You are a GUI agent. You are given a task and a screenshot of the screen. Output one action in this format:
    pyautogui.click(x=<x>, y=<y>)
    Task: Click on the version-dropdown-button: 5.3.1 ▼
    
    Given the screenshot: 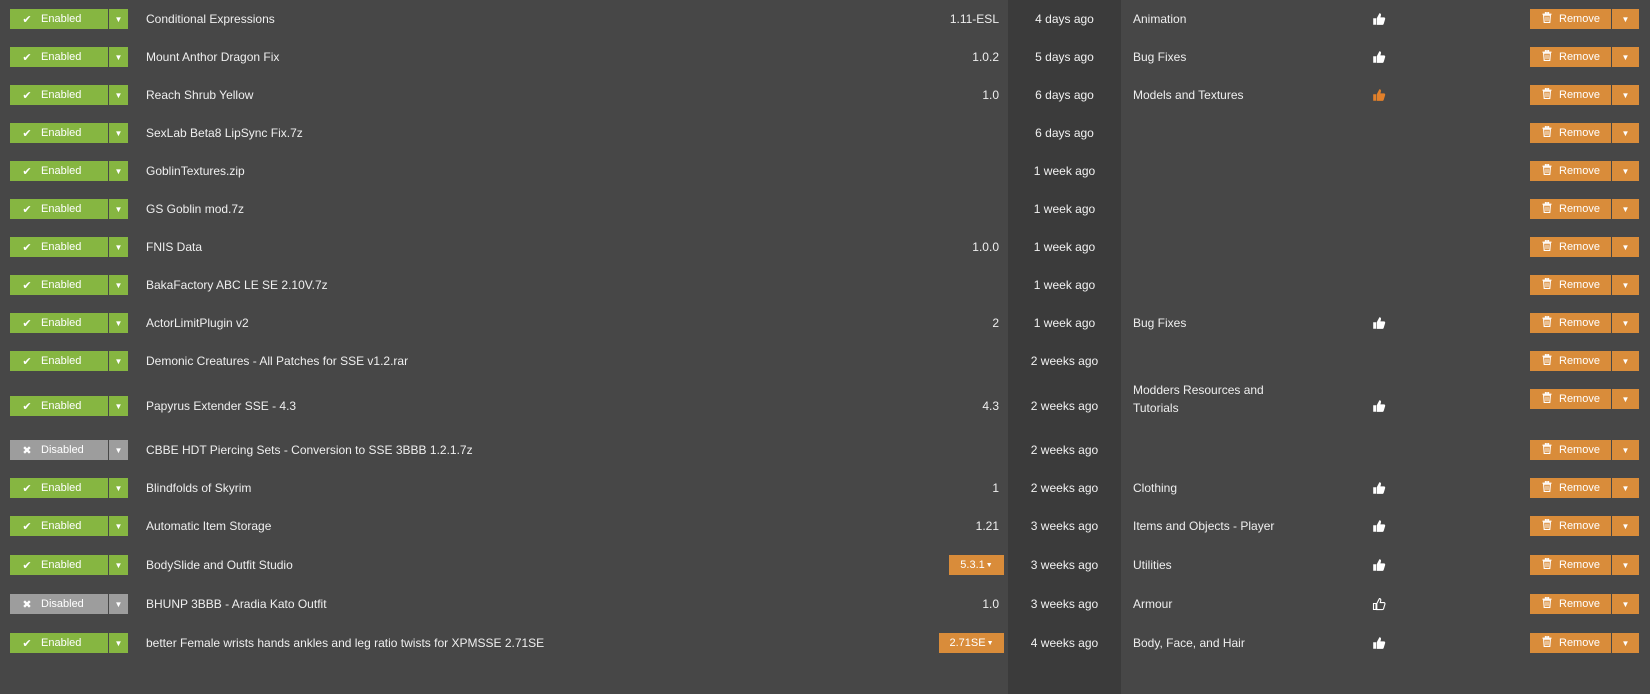 What is the action you would take?
    pyautogui.click(x=976, y=565)
    